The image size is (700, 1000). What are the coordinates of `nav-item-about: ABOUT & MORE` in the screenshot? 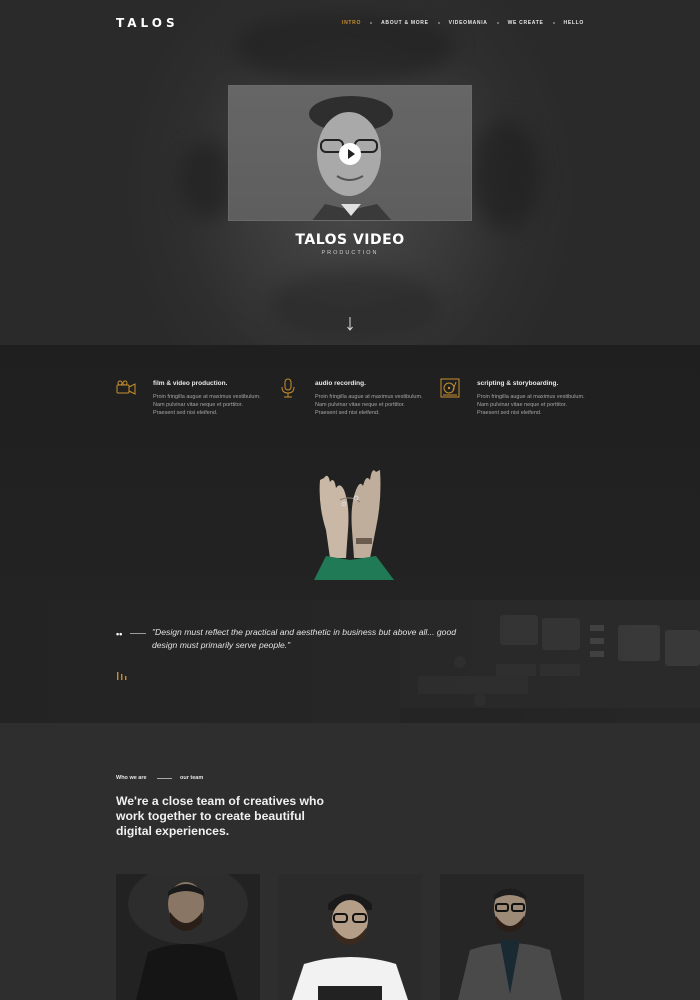 It's located at (405, 23).